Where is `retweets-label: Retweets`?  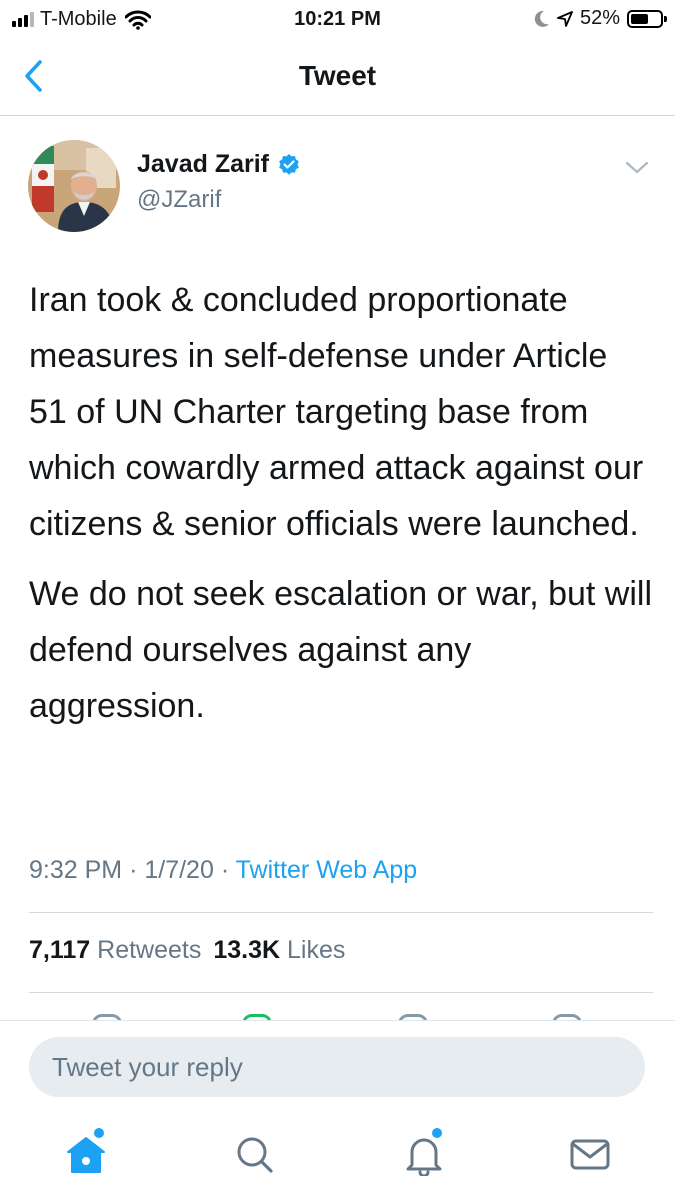 retweets-label: Retweets is located at coordinates (149, 950).